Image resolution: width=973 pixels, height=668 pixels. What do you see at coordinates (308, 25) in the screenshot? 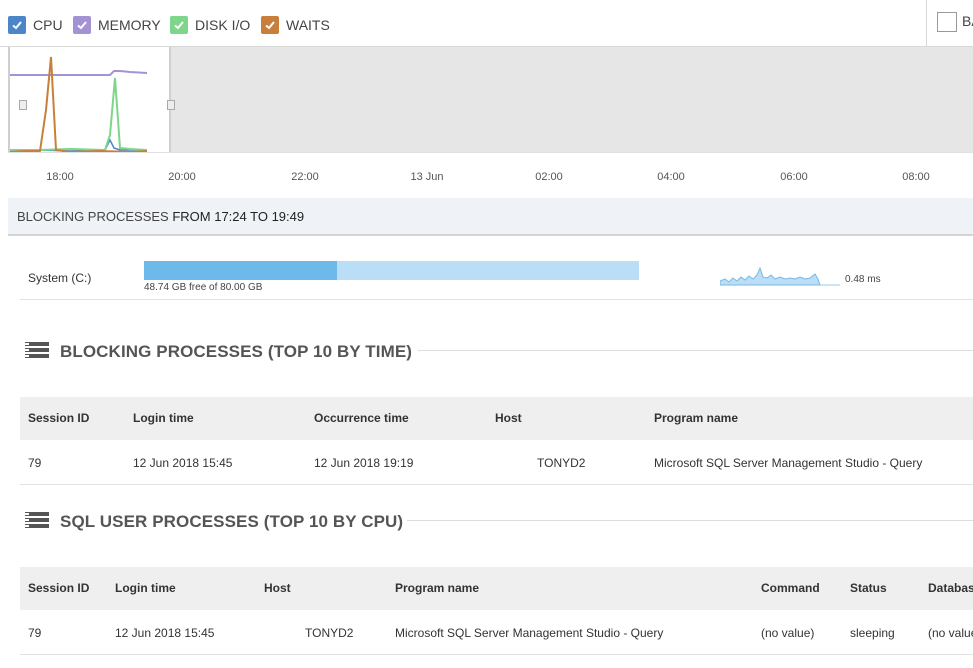
I see `legend-label: WAITS` at bounding box center [308, 25].